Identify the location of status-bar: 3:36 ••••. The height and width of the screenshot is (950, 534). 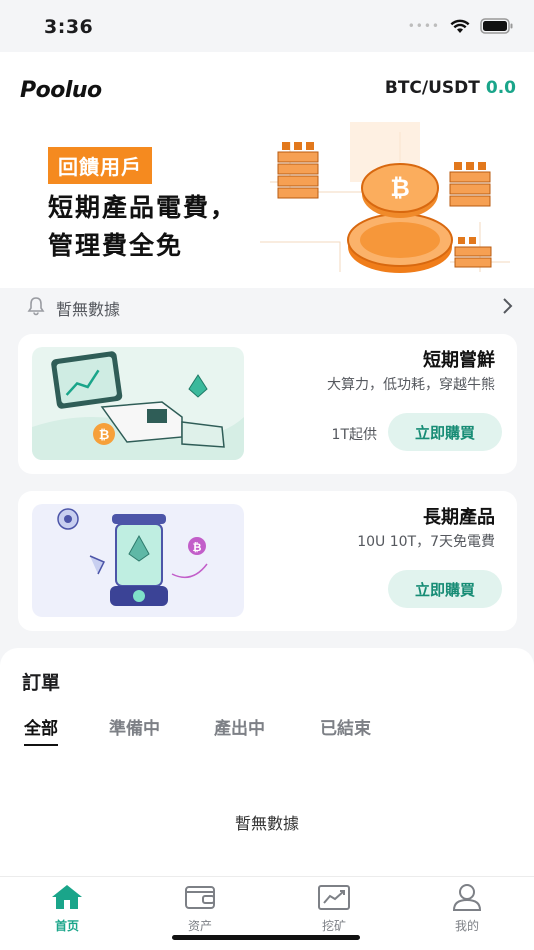
(267, 26).